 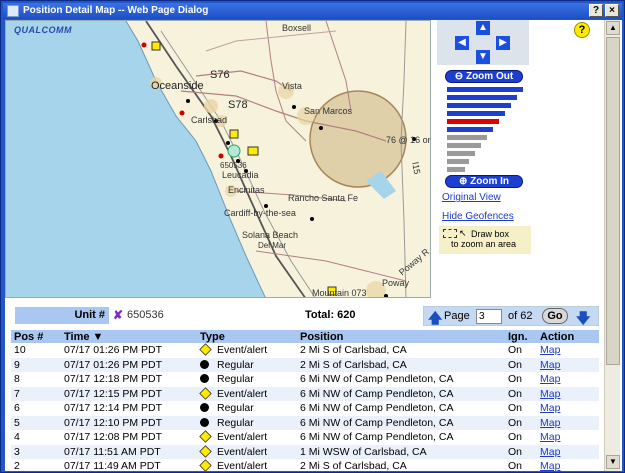 I want to click on pos-cell: 9, so click(x=36, y=364).